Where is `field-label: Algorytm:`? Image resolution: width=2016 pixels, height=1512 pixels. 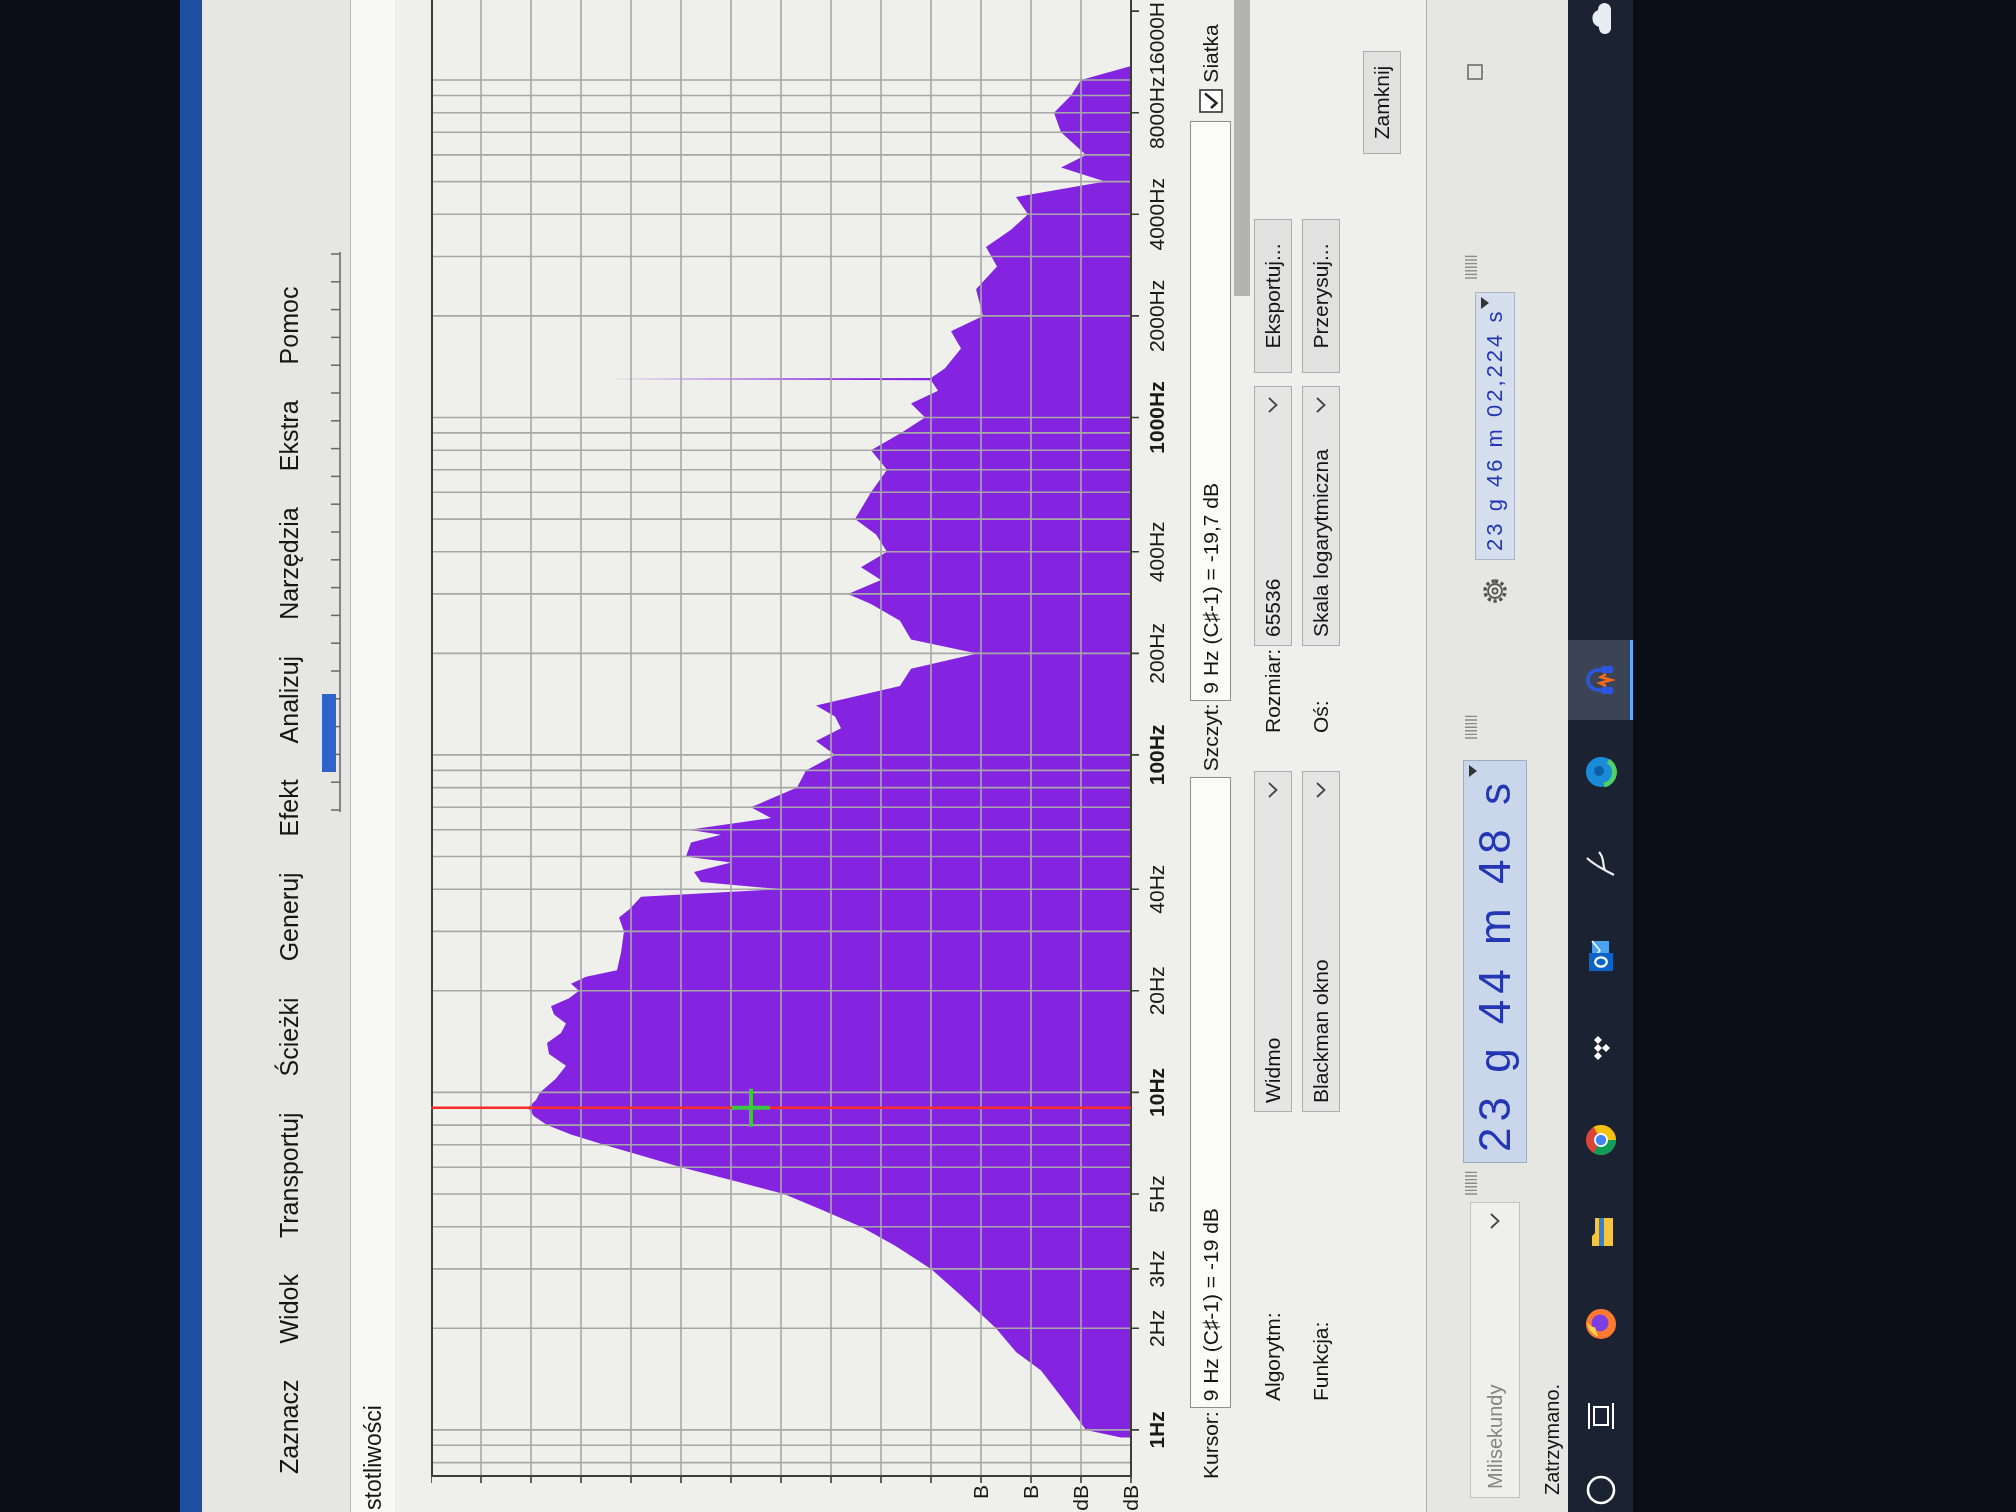 field-label: Algorytm: is located at coordinates (1273, 1356).